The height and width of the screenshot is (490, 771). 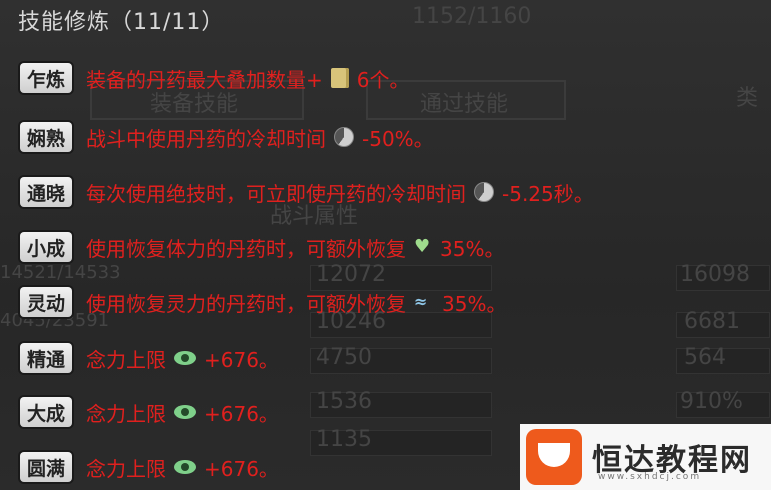 What do you see at coordinates (421, 301) in the screenshot?
I see `wave-icon: ≈` at bounding box center [421, 301].